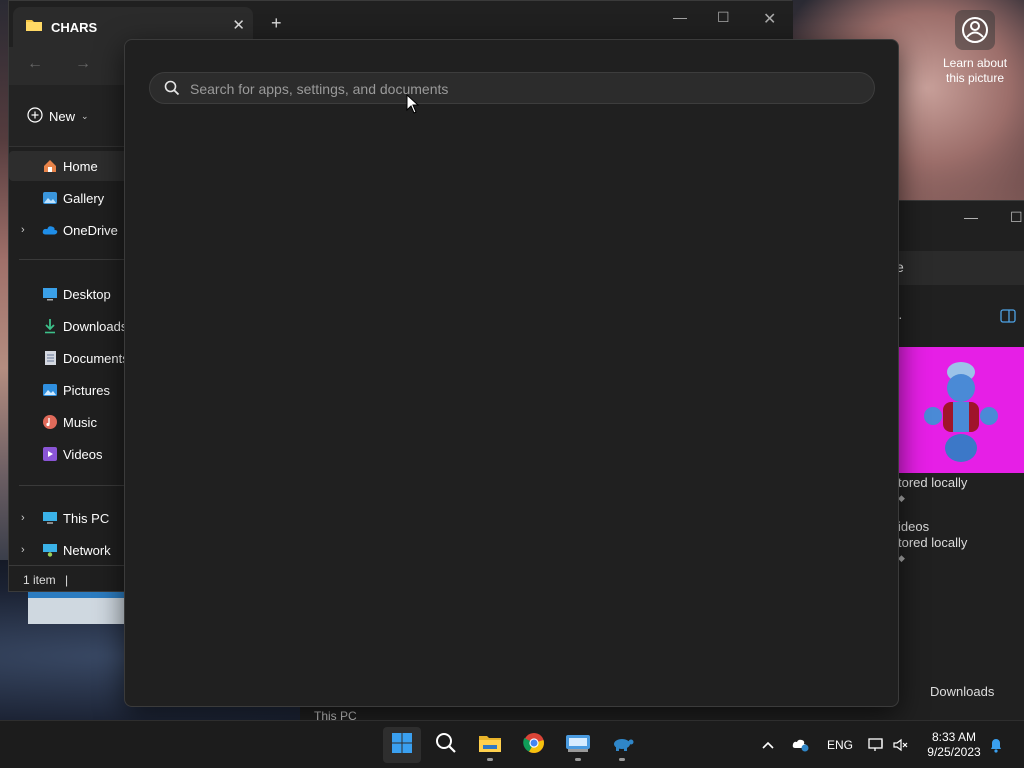  What do you see at coordinates (50, 518) in the screenshot?
I see `this-pc-icon` at bounding box center [50, 518].